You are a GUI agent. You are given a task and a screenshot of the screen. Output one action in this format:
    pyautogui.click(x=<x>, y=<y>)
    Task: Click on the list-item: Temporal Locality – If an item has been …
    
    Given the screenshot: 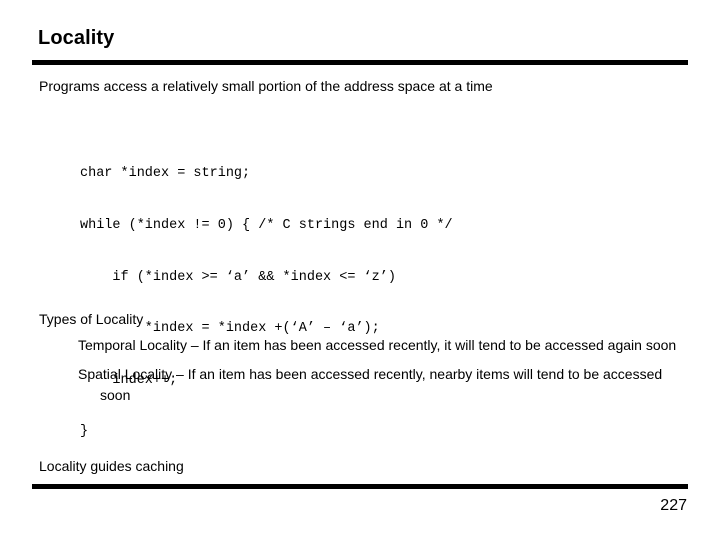 What is the action you would take?
    pyautogui.click(x=377, y=345)
    